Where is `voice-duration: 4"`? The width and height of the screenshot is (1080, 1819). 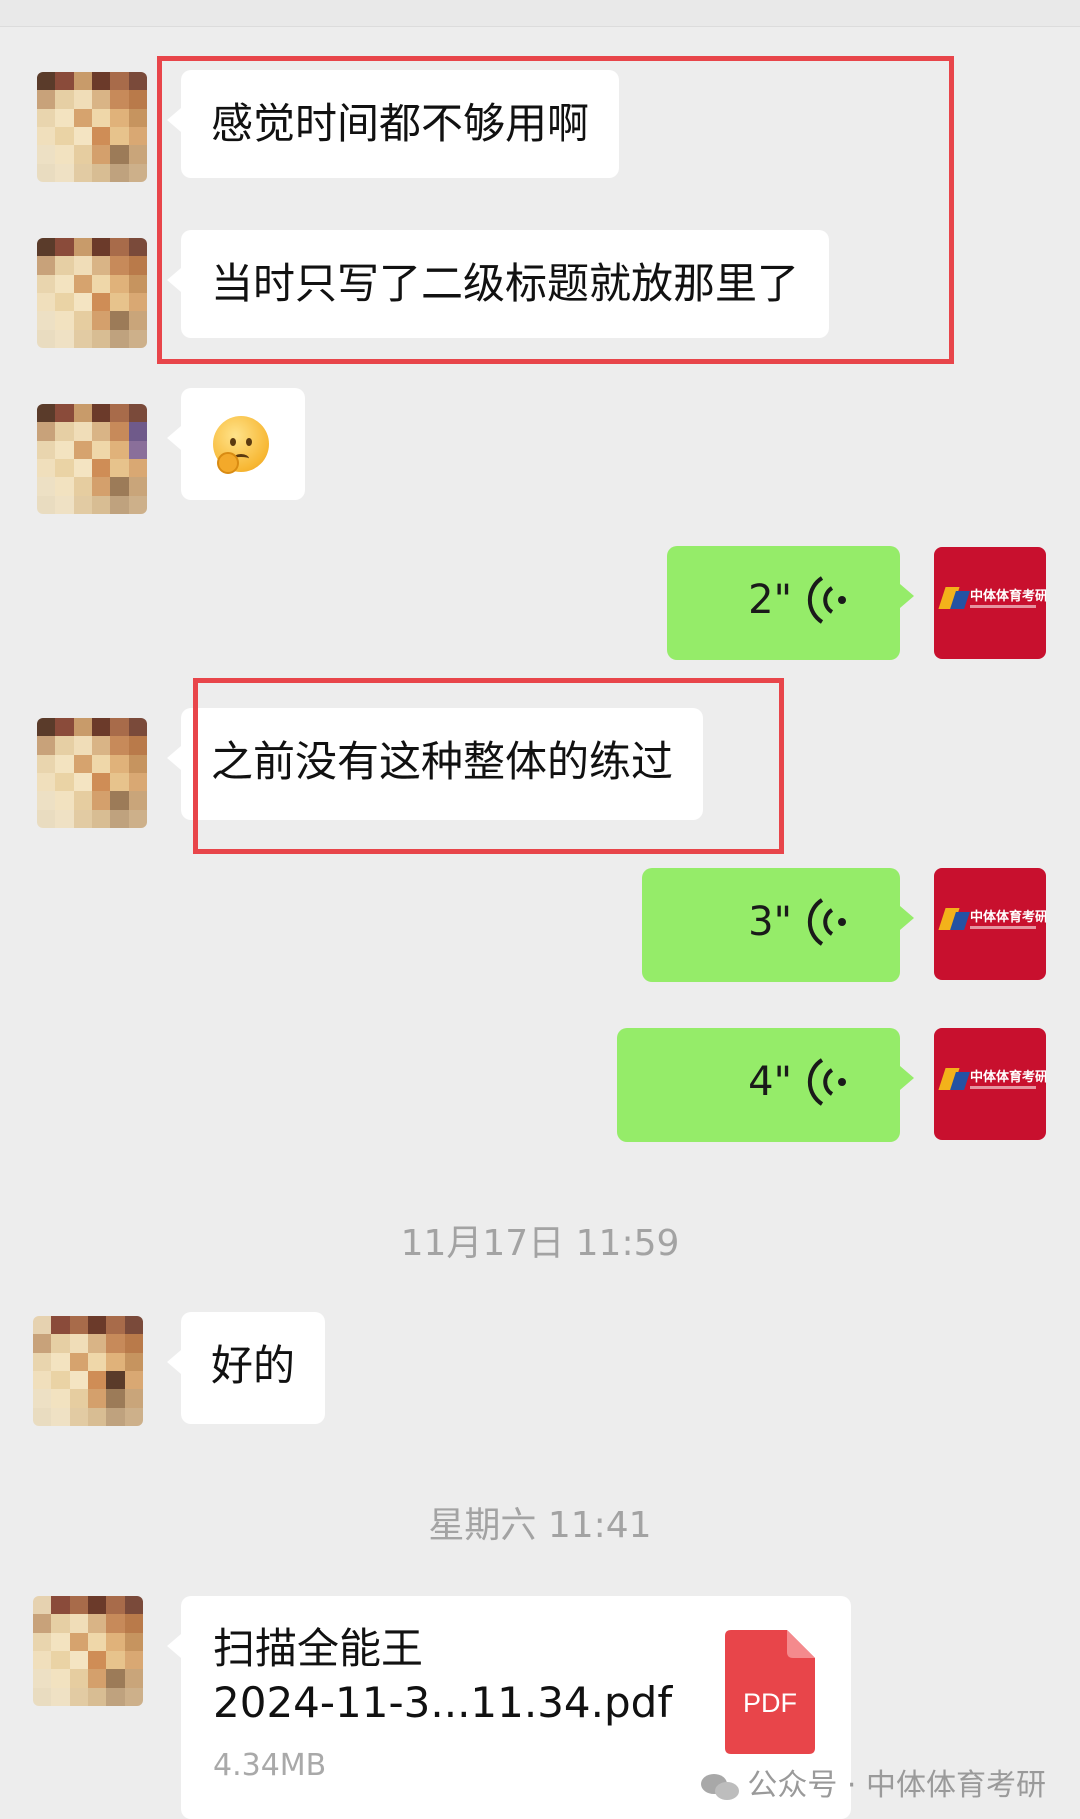
voice-duration: 4" is located at coordinates (770, 1082).